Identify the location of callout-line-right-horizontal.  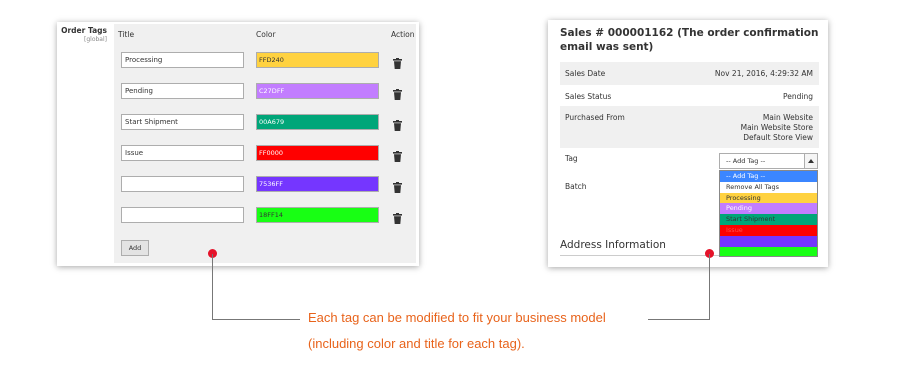
(679, 319).